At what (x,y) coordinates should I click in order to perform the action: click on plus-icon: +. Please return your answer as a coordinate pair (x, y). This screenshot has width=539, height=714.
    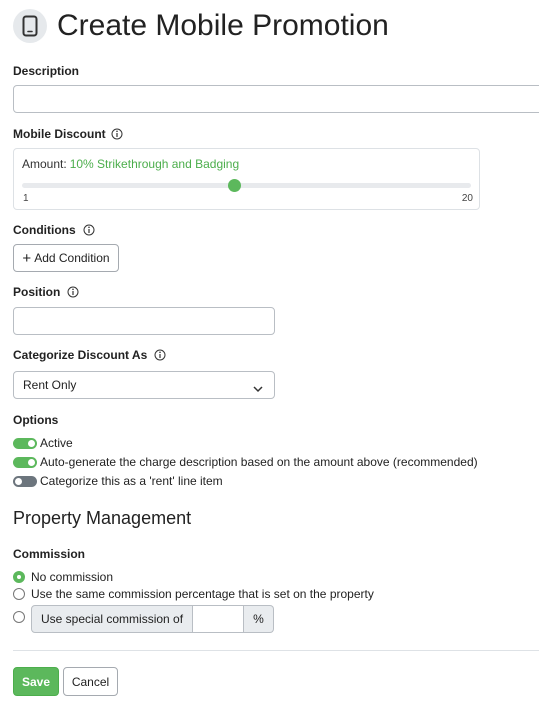
    Looking at the image, I should click on (27, 258).